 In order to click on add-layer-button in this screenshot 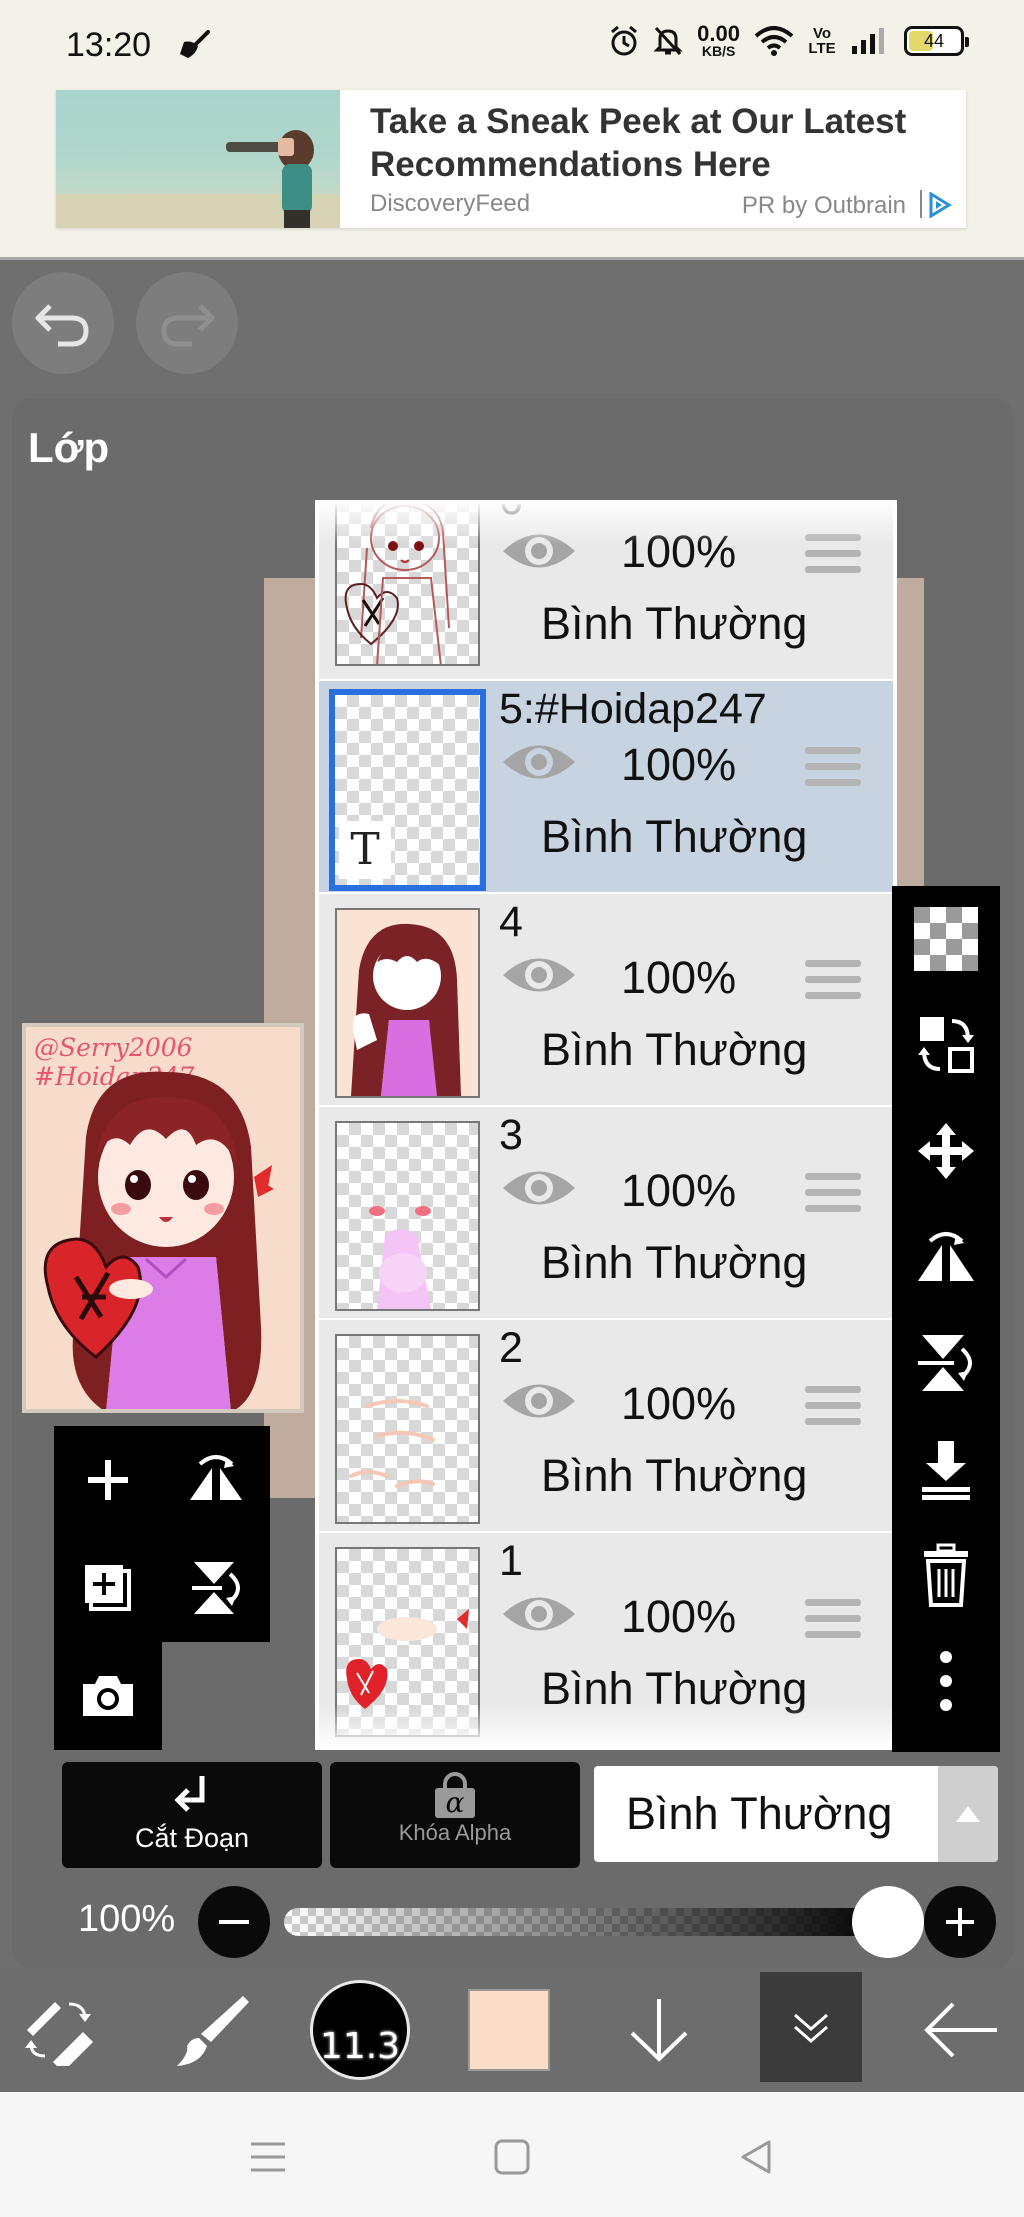, I will do `click(108, 1480)`.